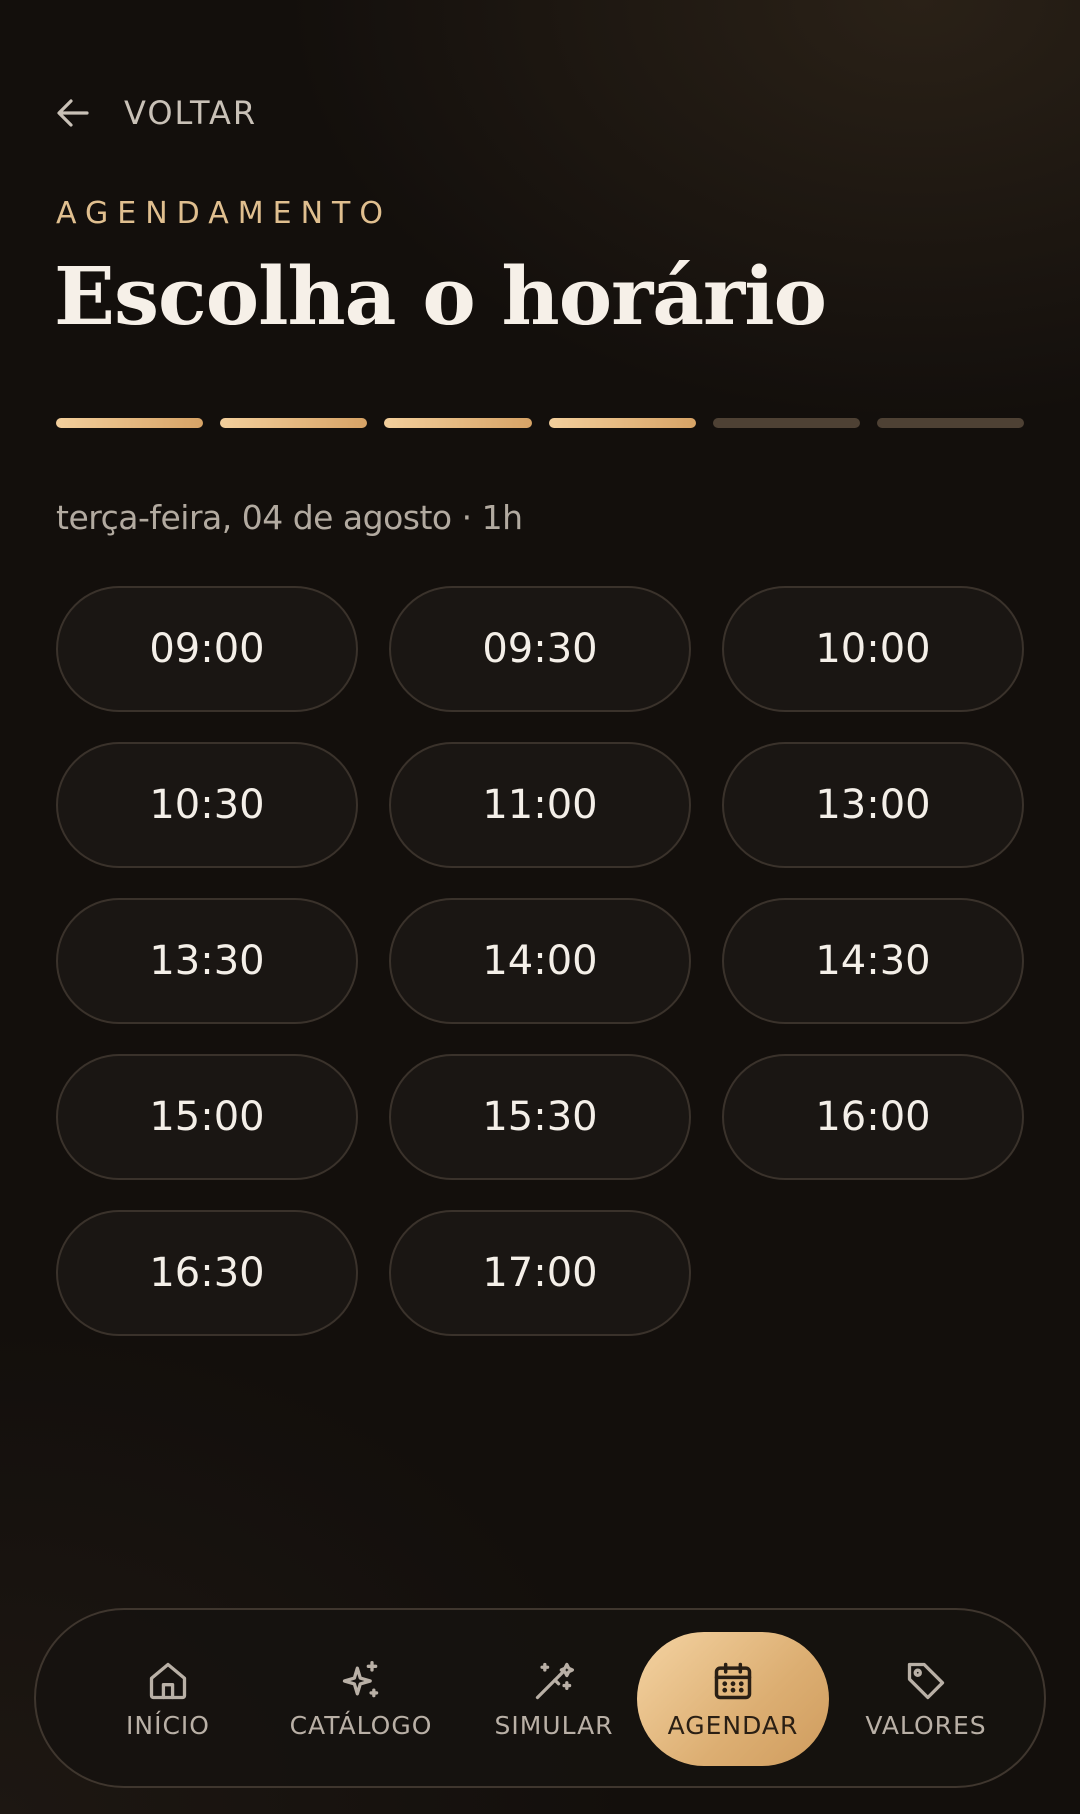 The width and height of the screenshot is (1080, 1814). I want to click on time-slot-button: 14:30, so click(873, 961).